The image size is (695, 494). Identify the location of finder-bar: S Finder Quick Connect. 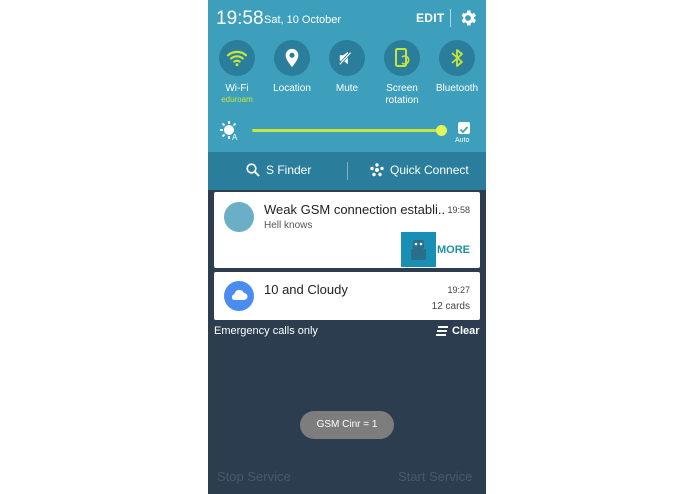
(347, 171).